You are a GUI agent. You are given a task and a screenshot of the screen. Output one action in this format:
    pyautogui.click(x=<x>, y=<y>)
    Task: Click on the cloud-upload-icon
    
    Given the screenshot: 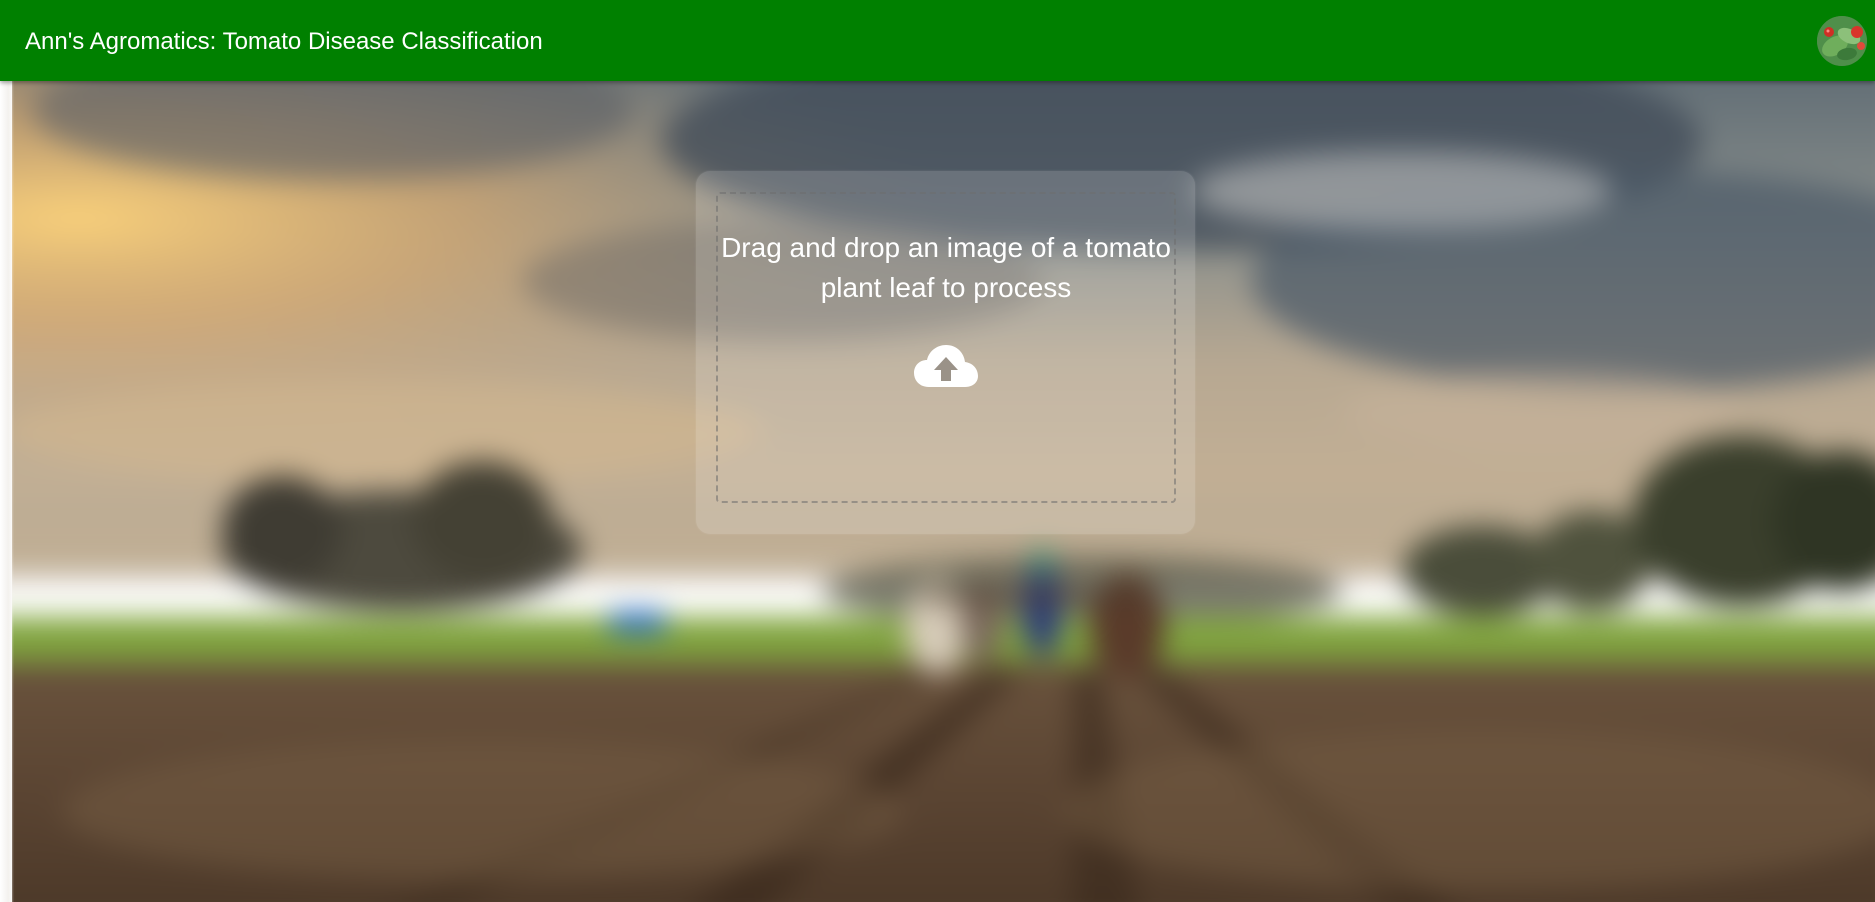 What is the action you would take?
    pyautogui.click(x=946, y=367)
    